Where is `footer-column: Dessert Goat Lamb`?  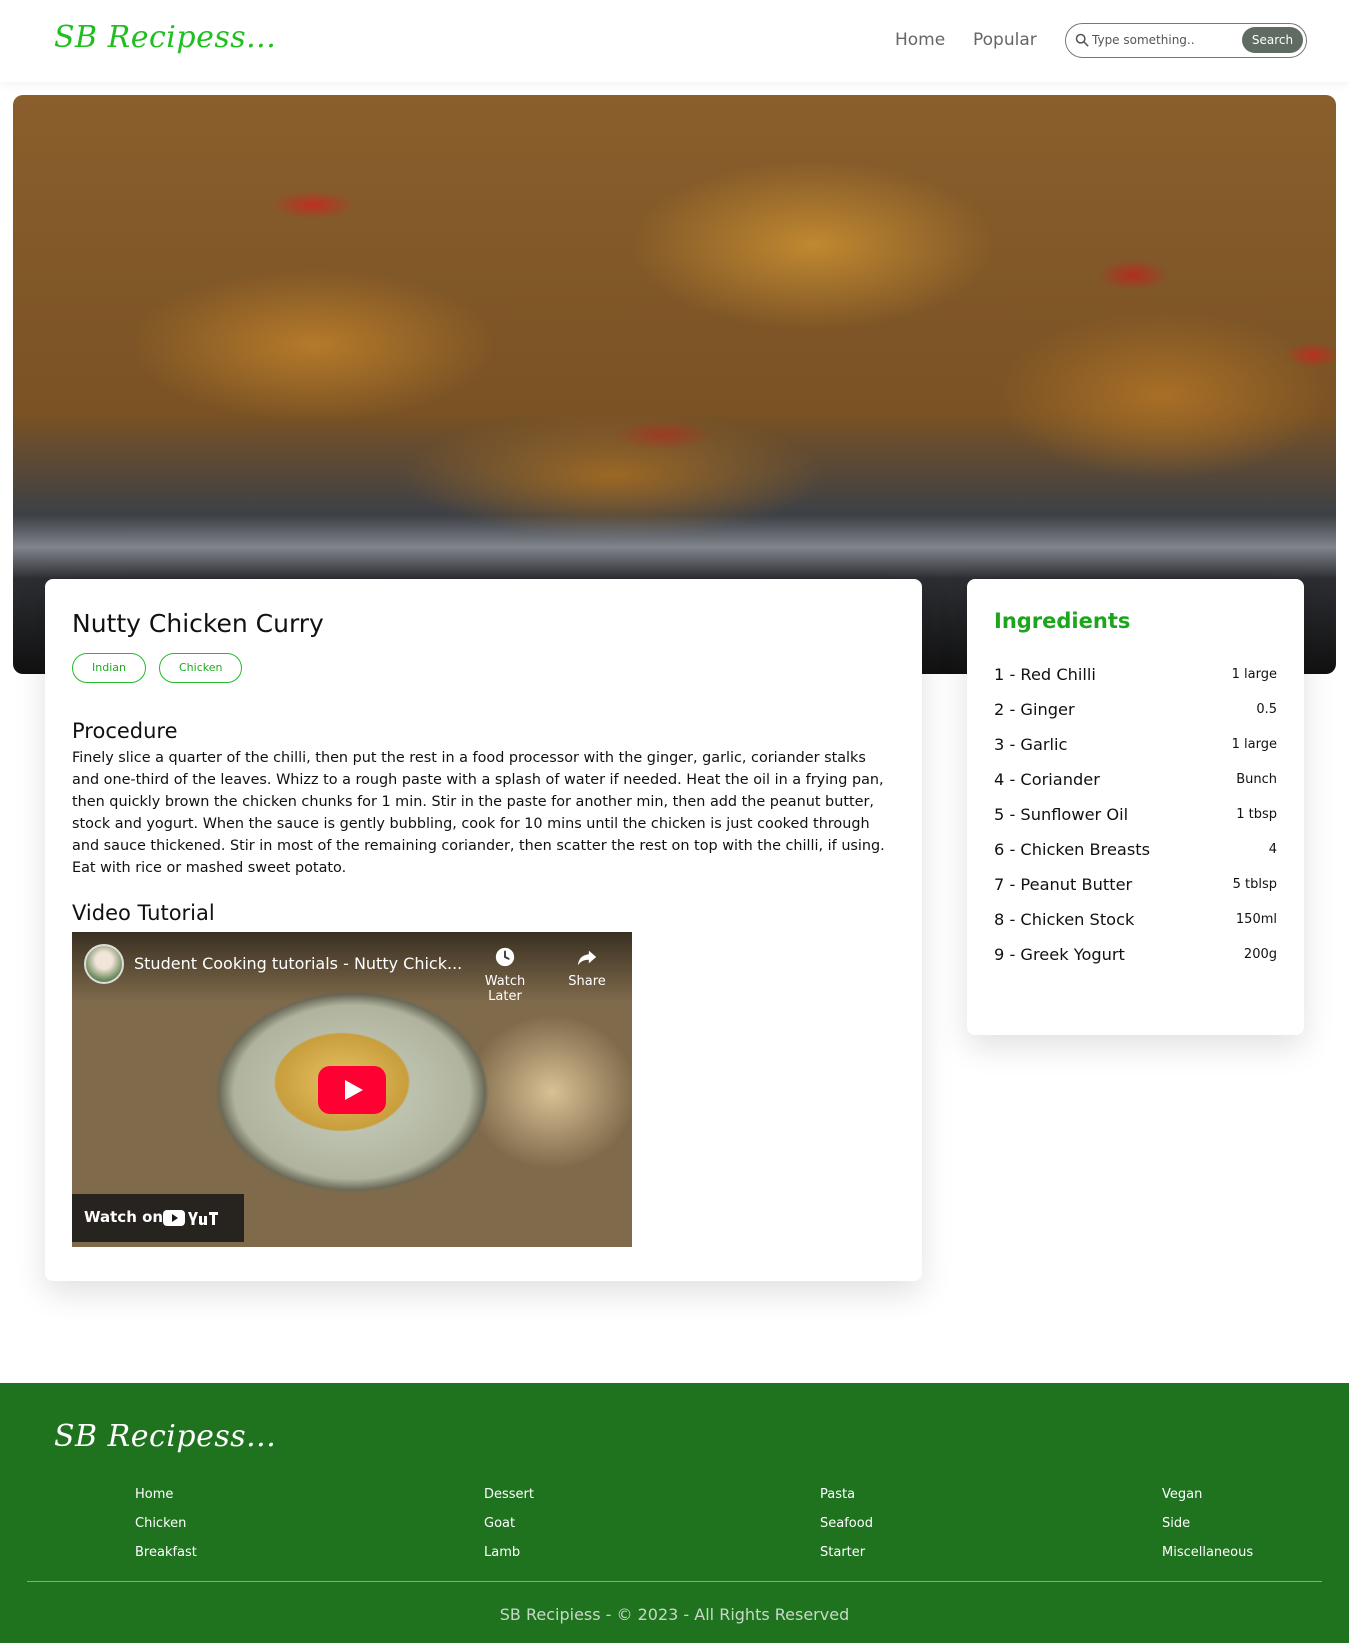
footer-column: Dessert Goat Lamb is located at coordinates (509, 1523).